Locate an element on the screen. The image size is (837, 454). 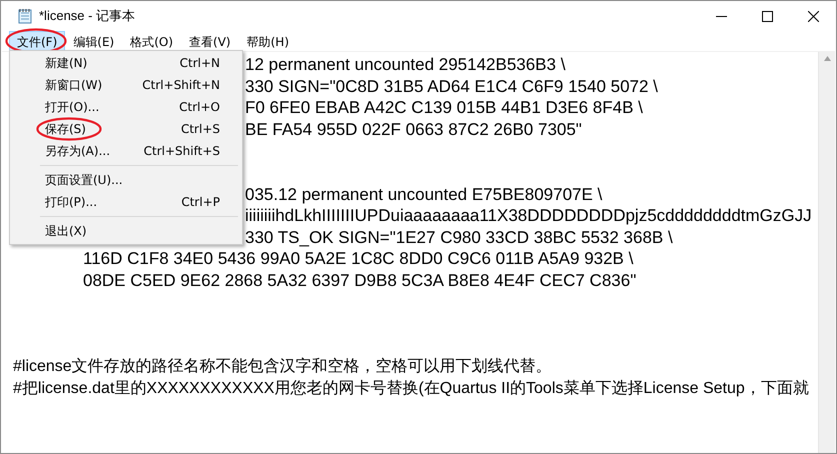
menu-bar-item: 帮助(H) is located at coordinates (267, 41).